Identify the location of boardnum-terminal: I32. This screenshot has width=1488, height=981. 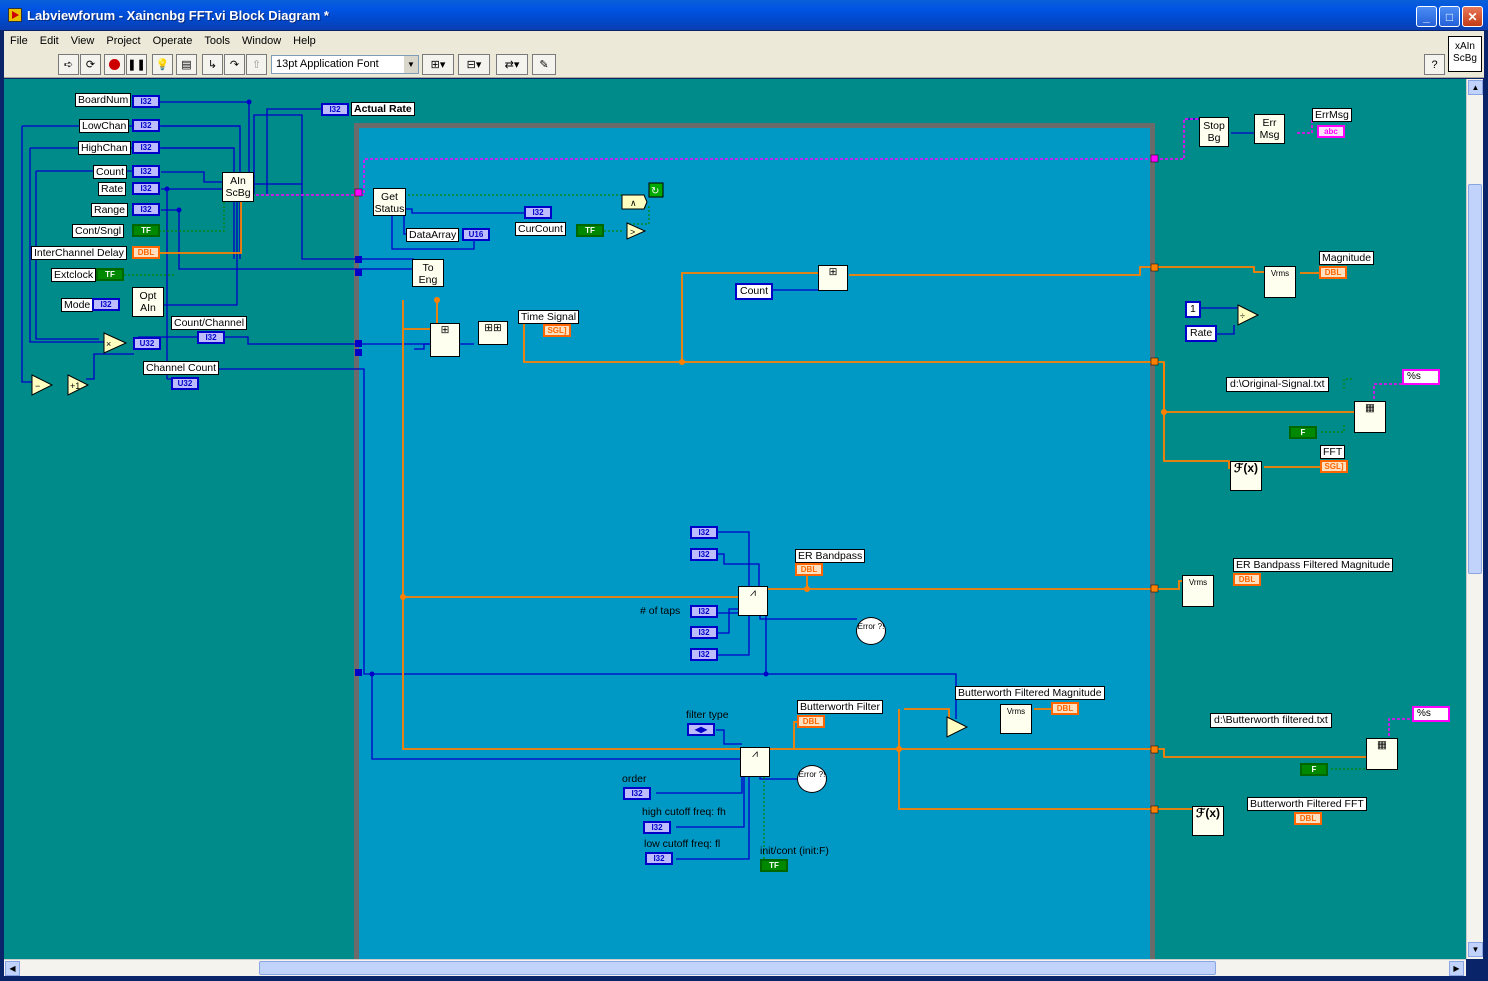
(146, 101).